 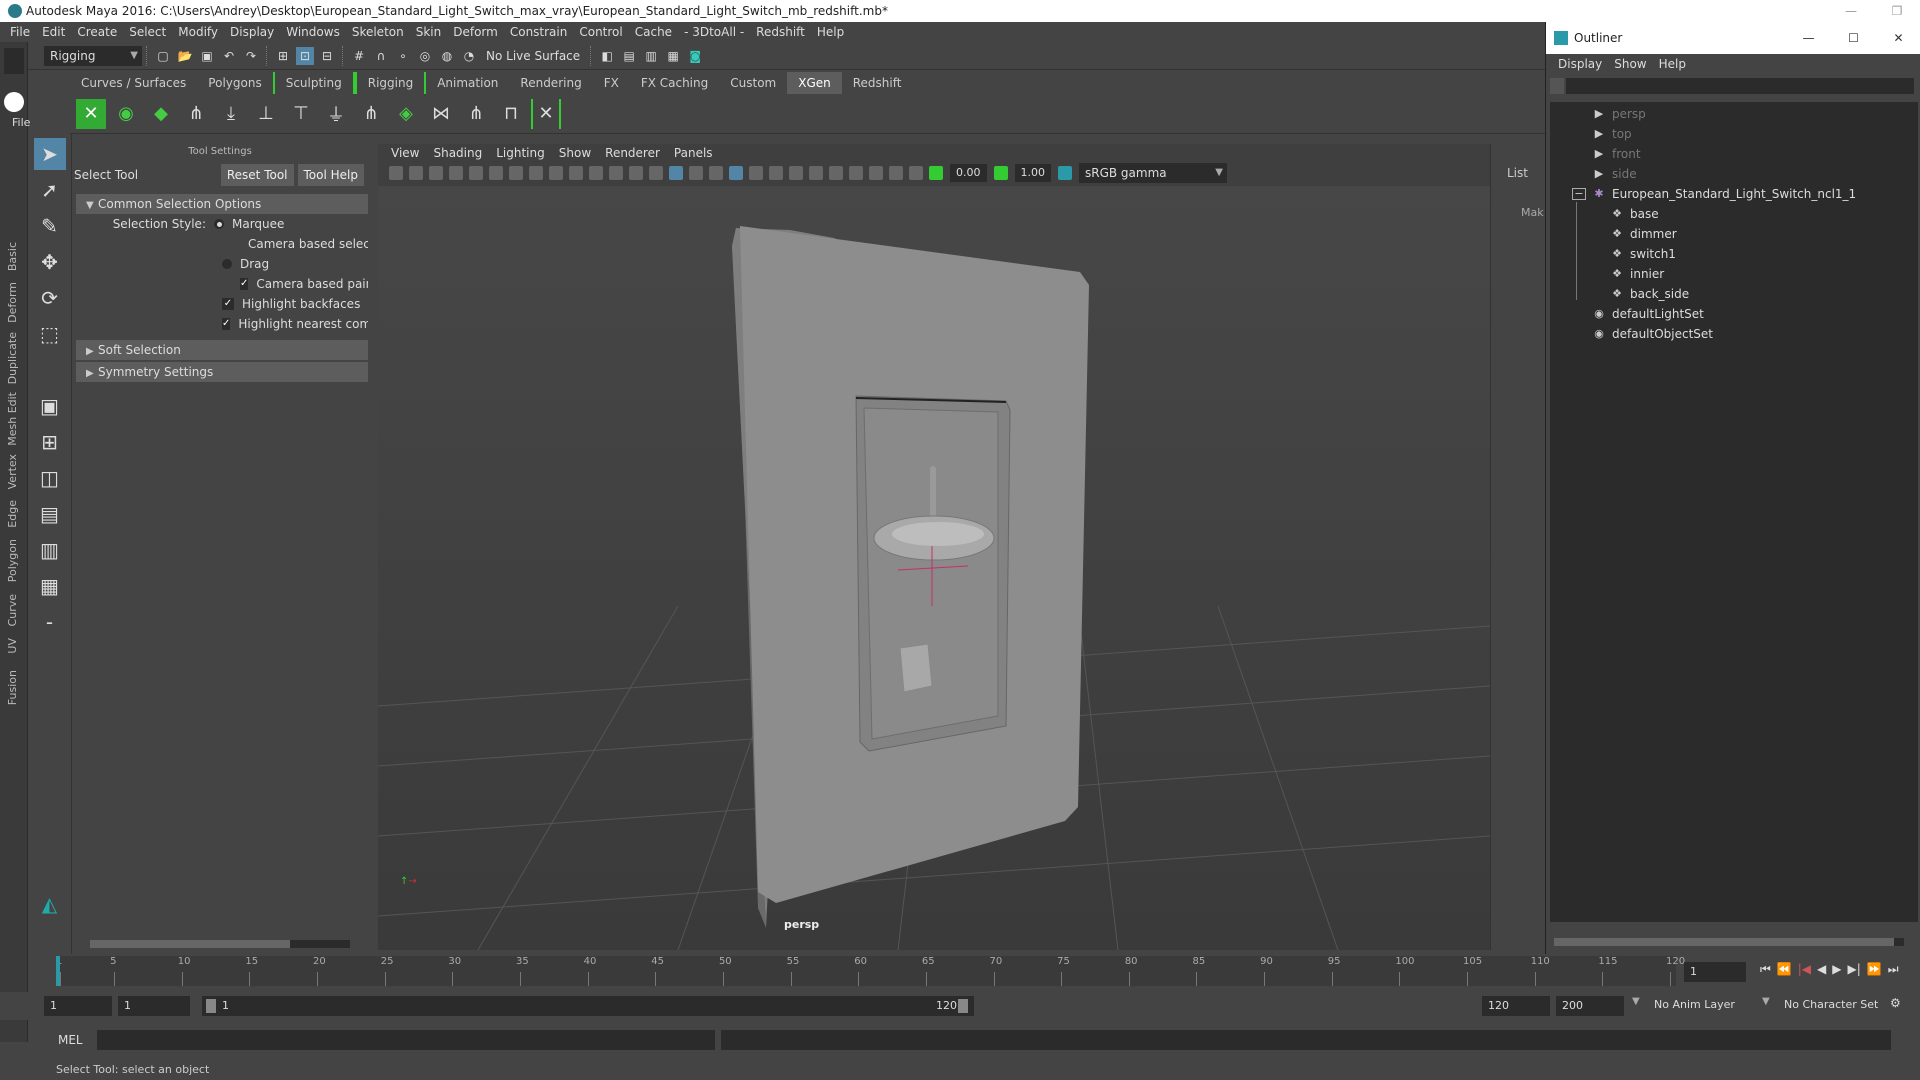 What do you see at coordinates (436, 173) in the screenshot?
I see `bookmark-icon` at bounding box center [436, 173].